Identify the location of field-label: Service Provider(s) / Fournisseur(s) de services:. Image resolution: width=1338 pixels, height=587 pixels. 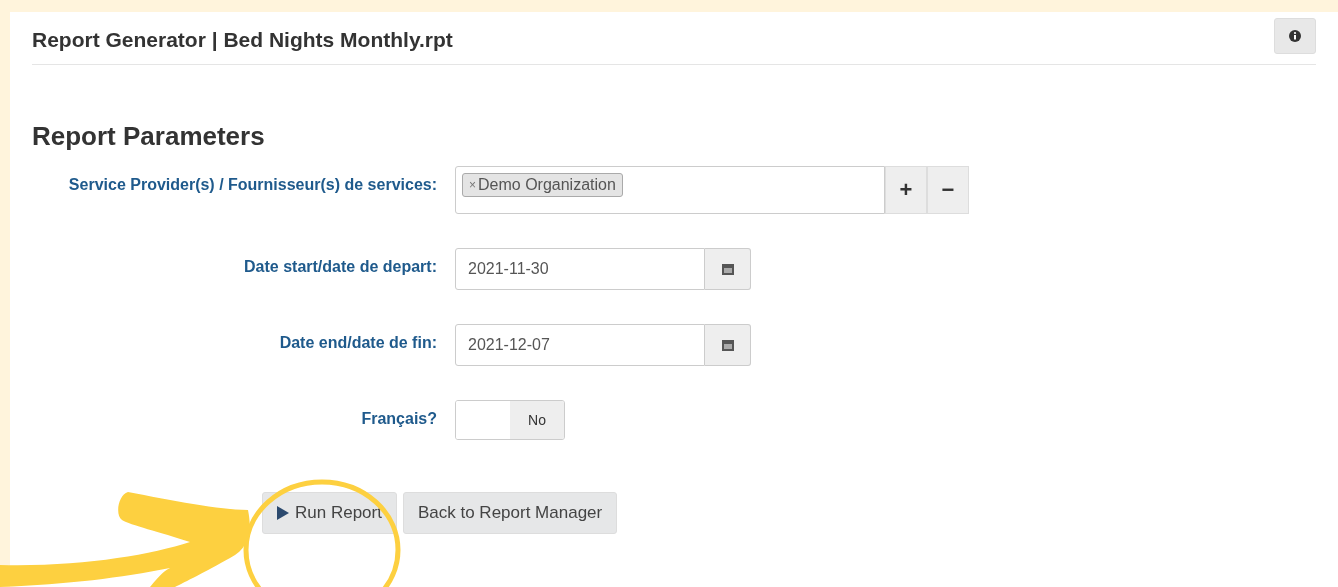
(252, 185).